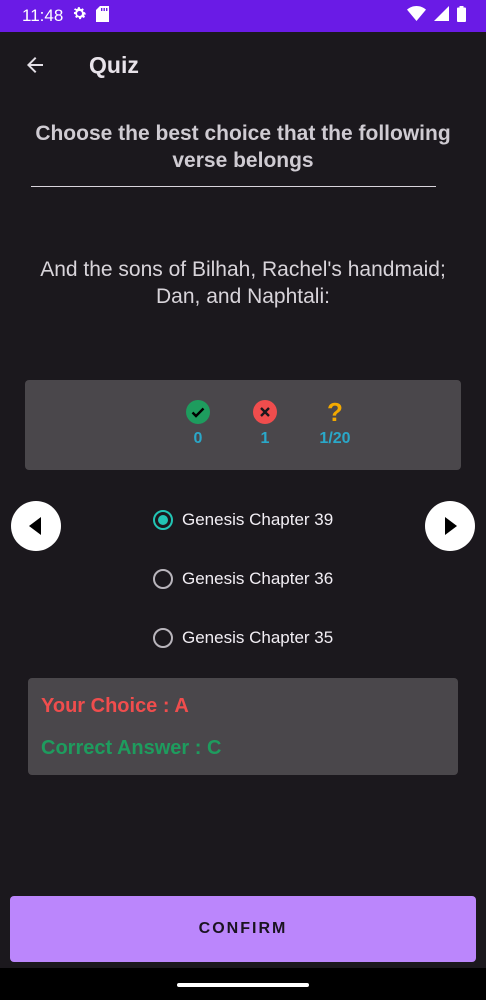  I want to click on sd-card-icon, so click(103, 16).